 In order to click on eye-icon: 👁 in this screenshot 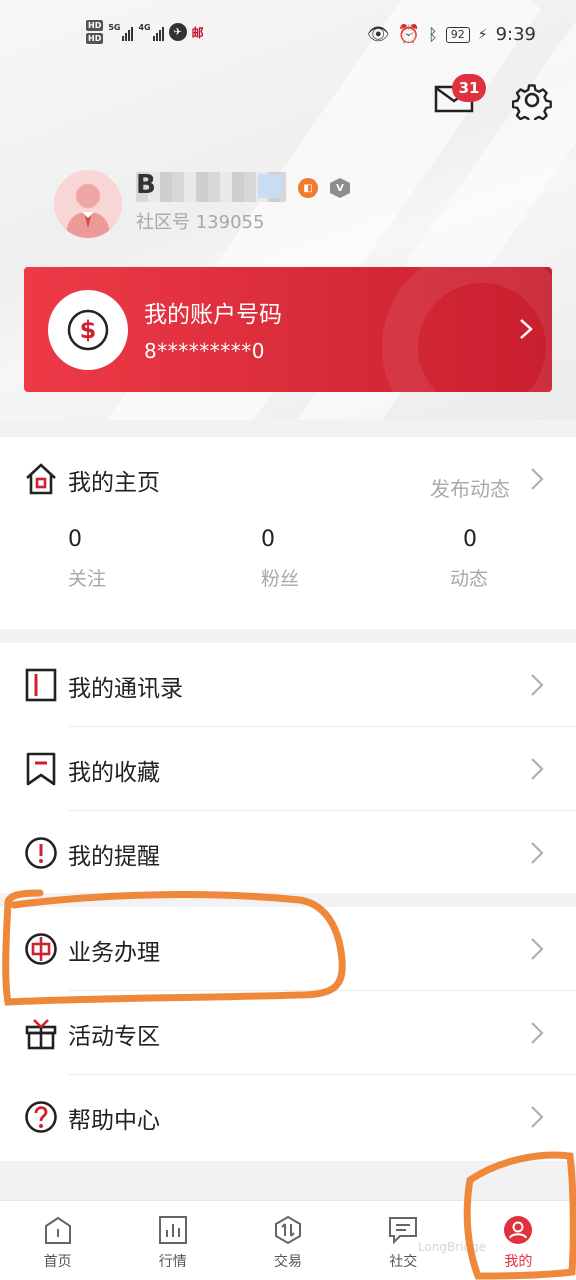, I will do `click(378, 34)`.